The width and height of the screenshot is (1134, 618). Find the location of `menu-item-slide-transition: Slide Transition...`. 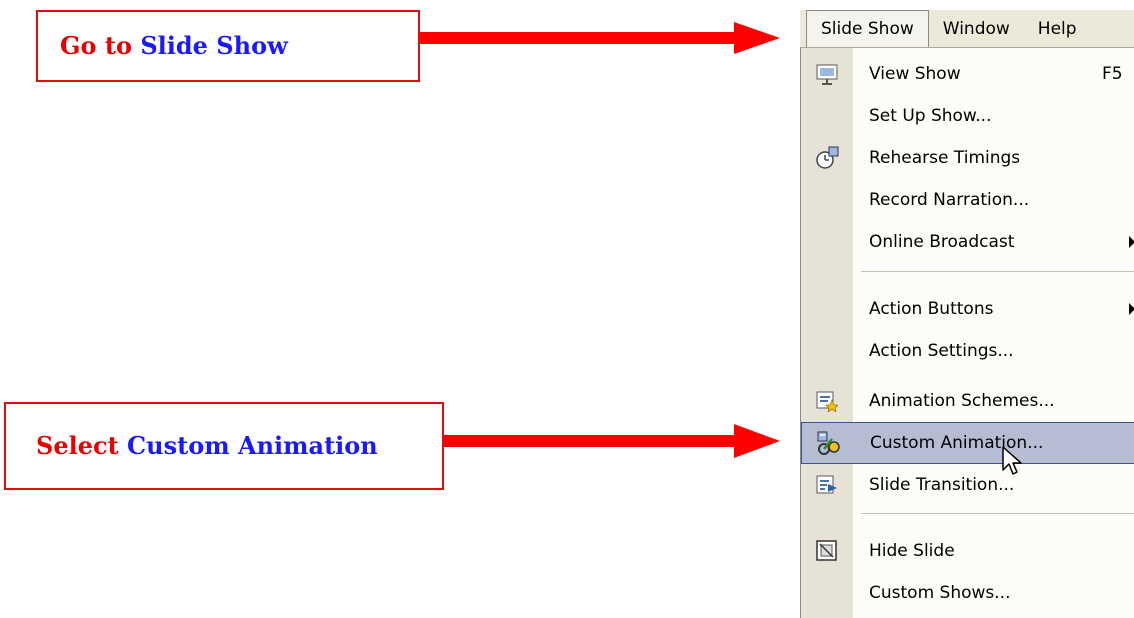

menu-item-slide-transition: Slide Transition... is located at coordinates (967, 485).